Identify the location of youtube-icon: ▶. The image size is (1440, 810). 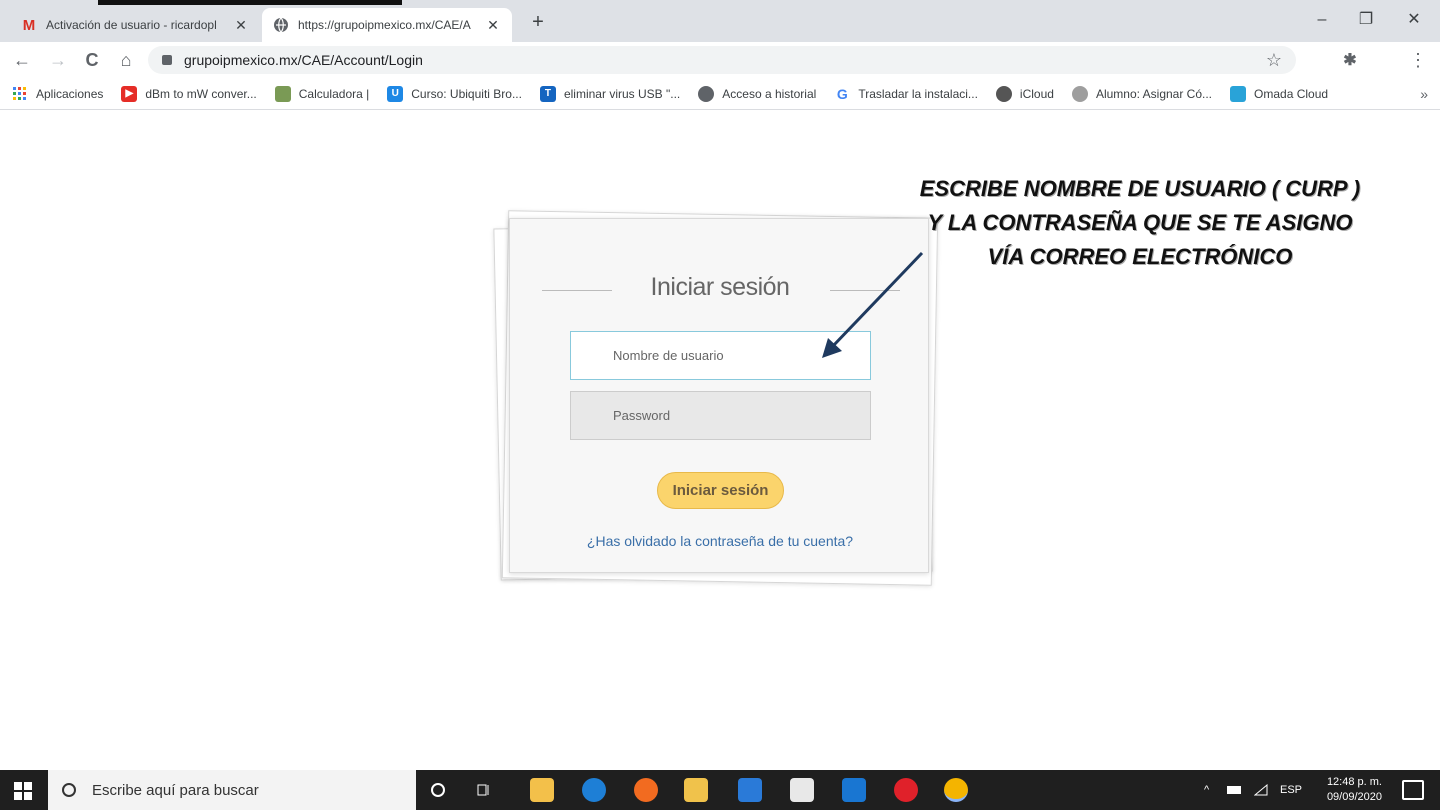
(129, 93).